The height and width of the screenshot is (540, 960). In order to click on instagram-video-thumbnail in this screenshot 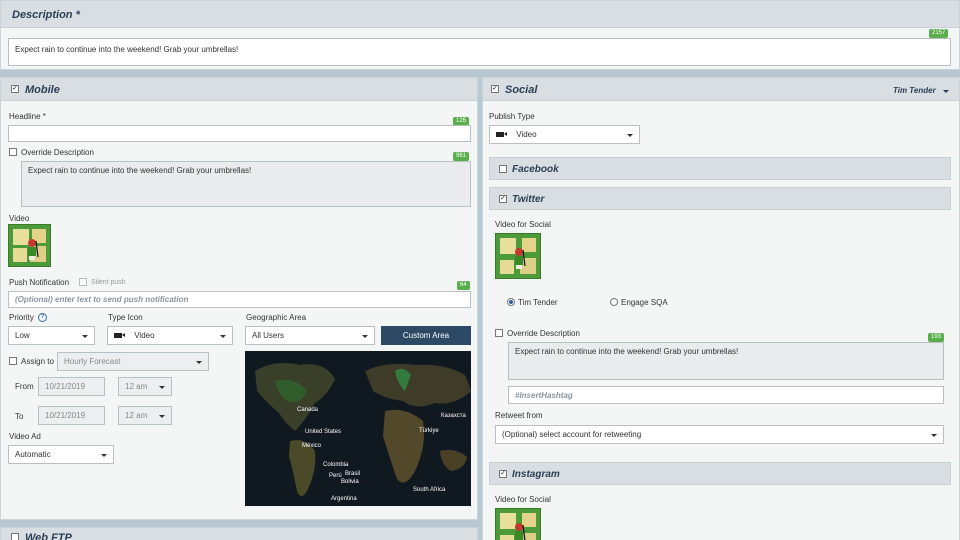, I will do `click(518, 524)`.